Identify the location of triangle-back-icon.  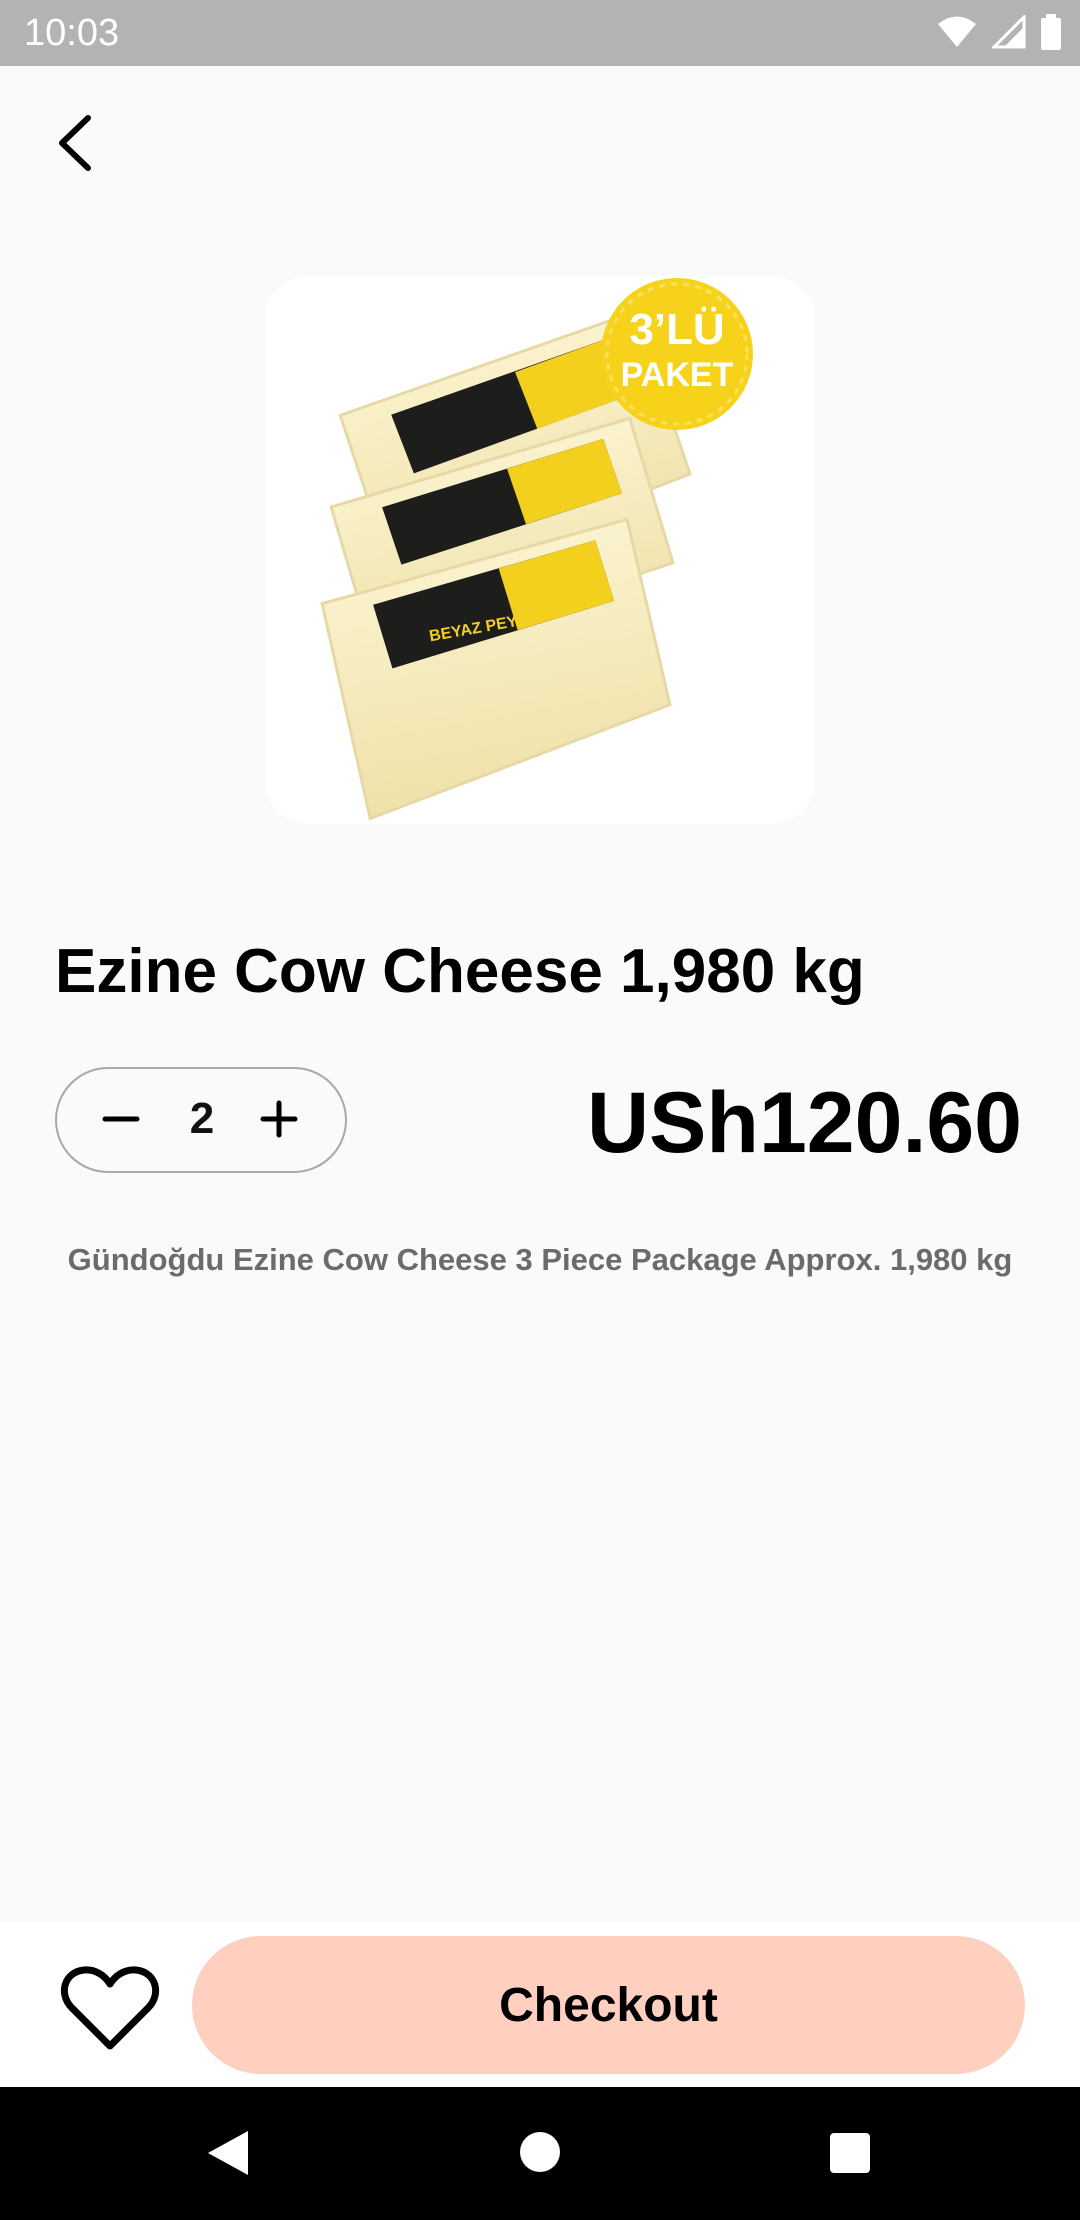
(228, 2153).